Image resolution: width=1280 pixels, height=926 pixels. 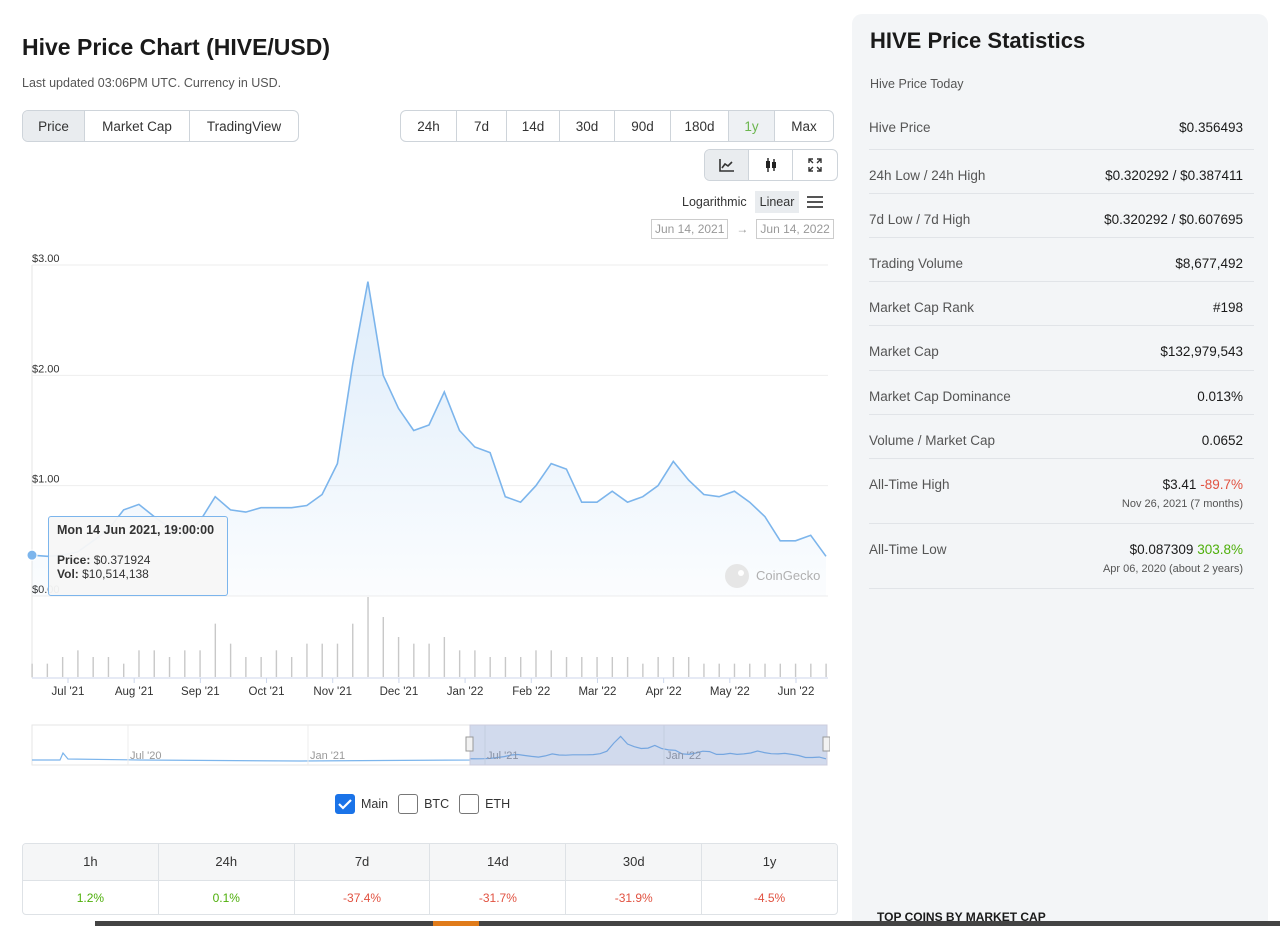 I want to click on time-range-buttons: 24h 7d 14d 30d 90d 180d 1y Max, so click(x=617, y=126).